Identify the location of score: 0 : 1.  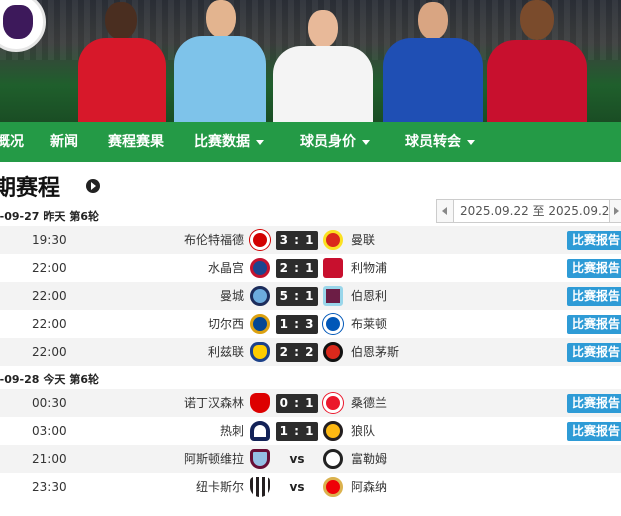
(297, 403).